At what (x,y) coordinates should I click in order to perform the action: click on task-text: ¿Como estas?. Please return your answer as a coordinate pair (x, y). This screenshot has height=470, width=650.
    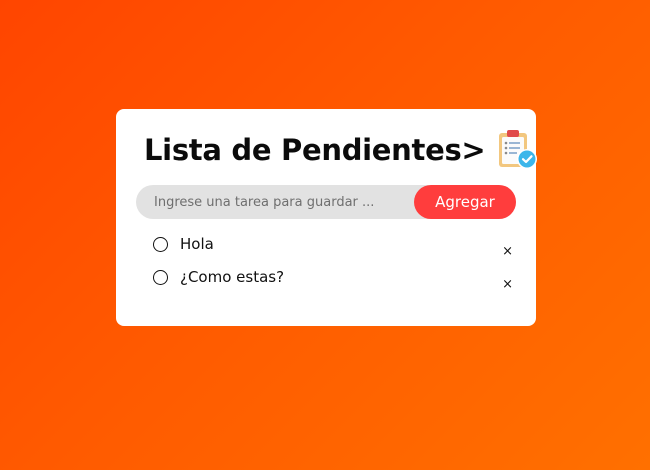
    Looking at the image, I should click on (232, 277).